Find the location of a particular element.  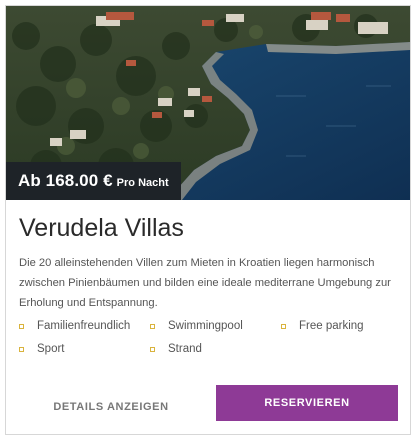

price-tag: Ab 168.00 € Pro Nacht is located at coordinates (93, 181).